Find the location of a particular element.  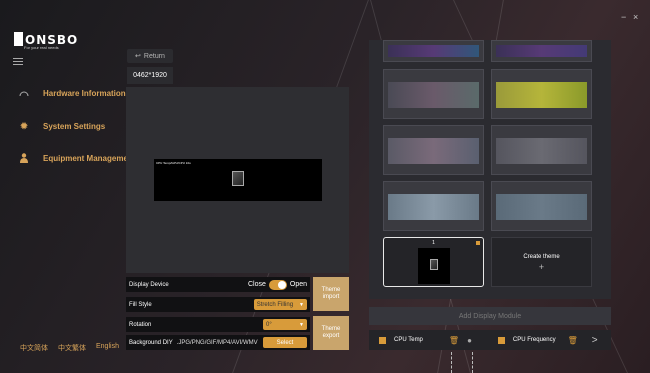

background-label: Background DIY is located at coordinates (151, 342).